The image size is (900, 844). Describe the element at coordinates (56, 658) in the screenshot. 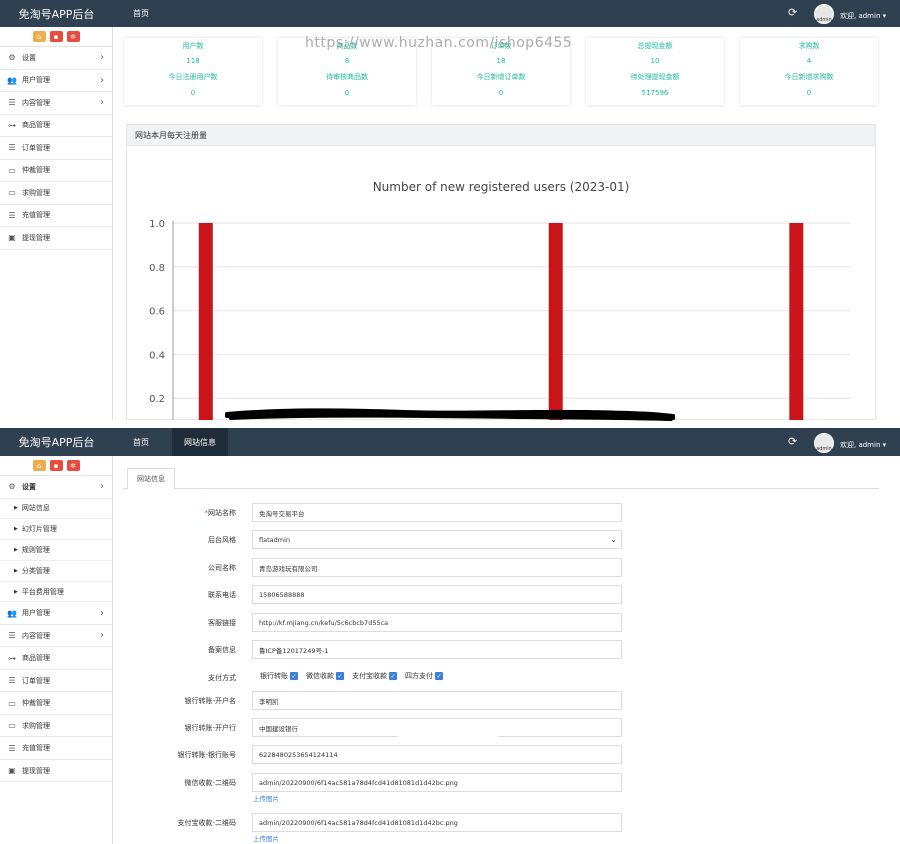

I see `sidebar-item-sidebar2.items.2.label: ⊶ 商品管理` at that location.